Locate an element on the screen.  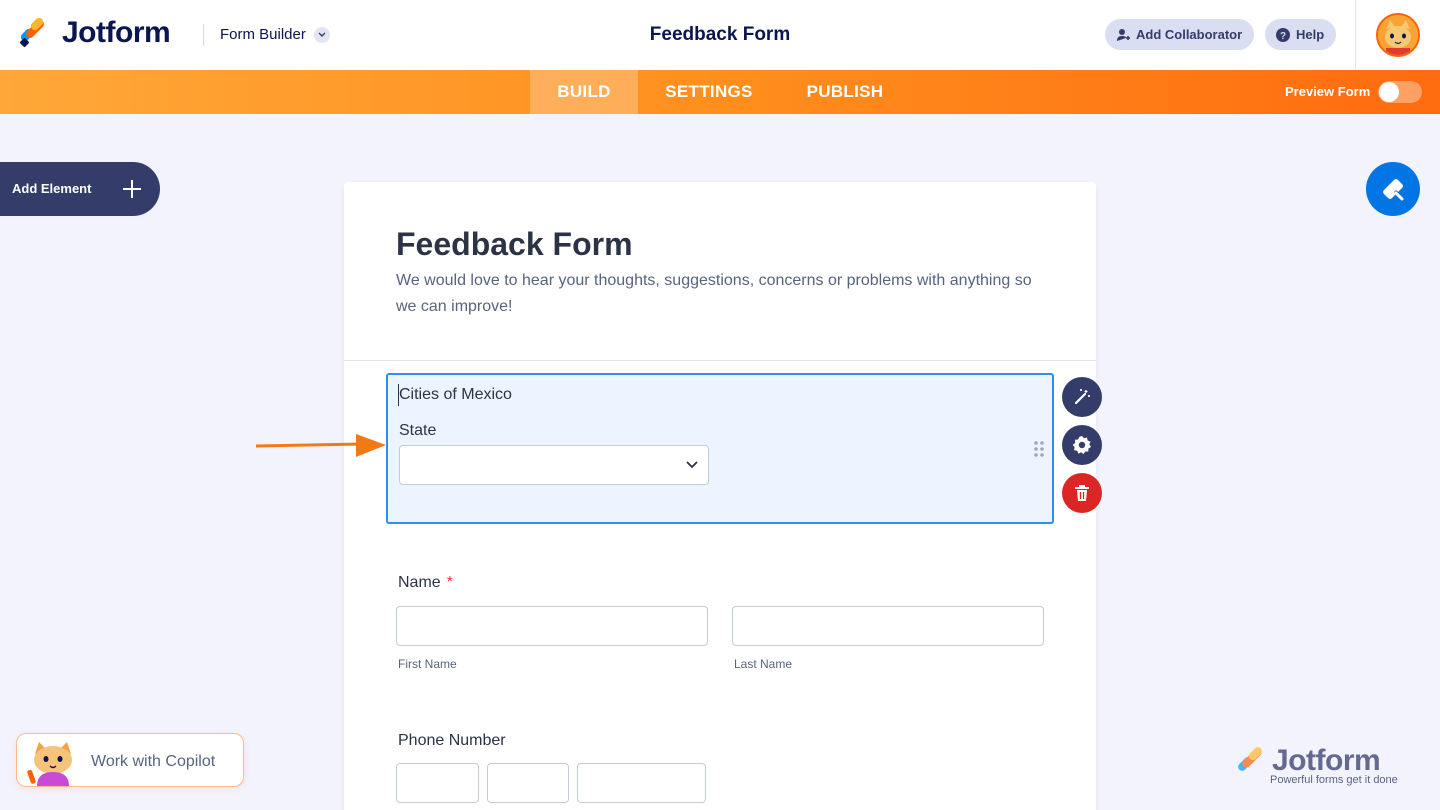
jotform-watermark-icon is located at coordinates (1250, 759).